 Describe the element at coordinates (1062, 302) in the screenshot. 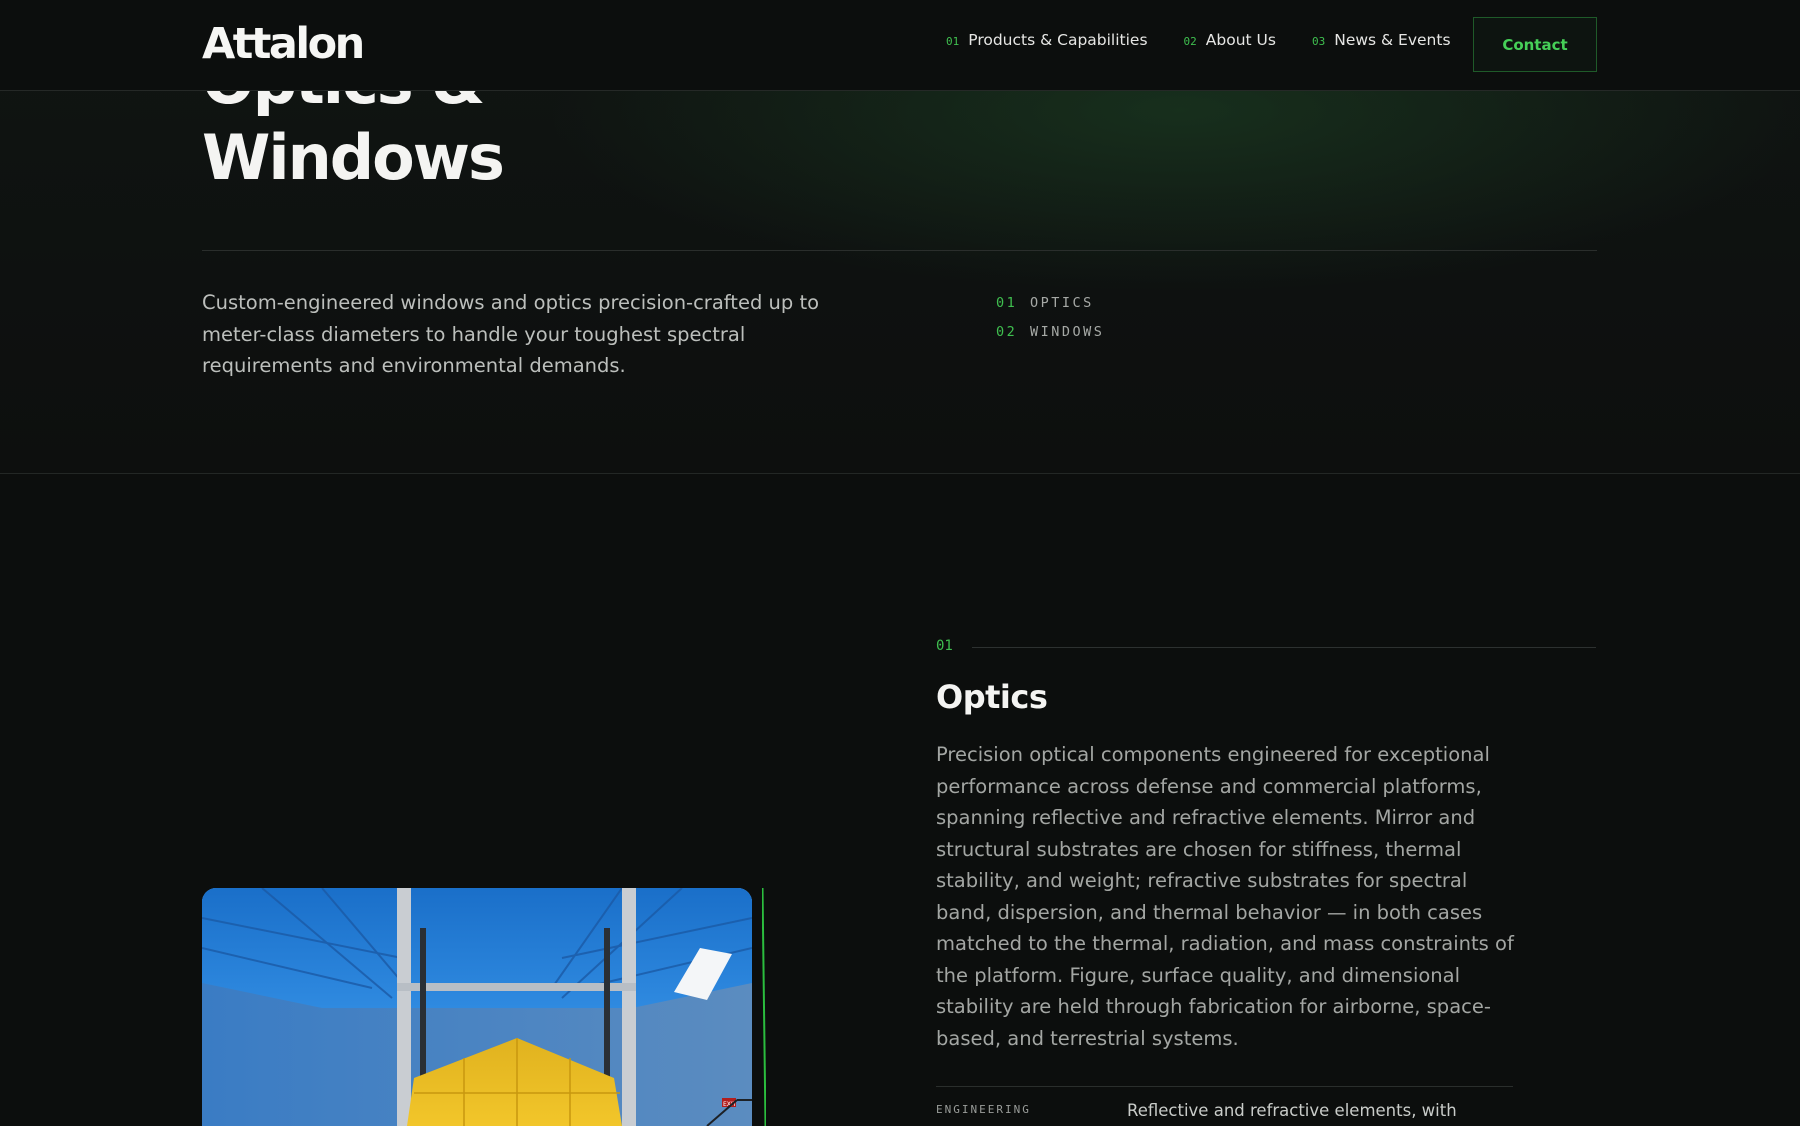

I see `section-index-label: OPTICS` at that location.